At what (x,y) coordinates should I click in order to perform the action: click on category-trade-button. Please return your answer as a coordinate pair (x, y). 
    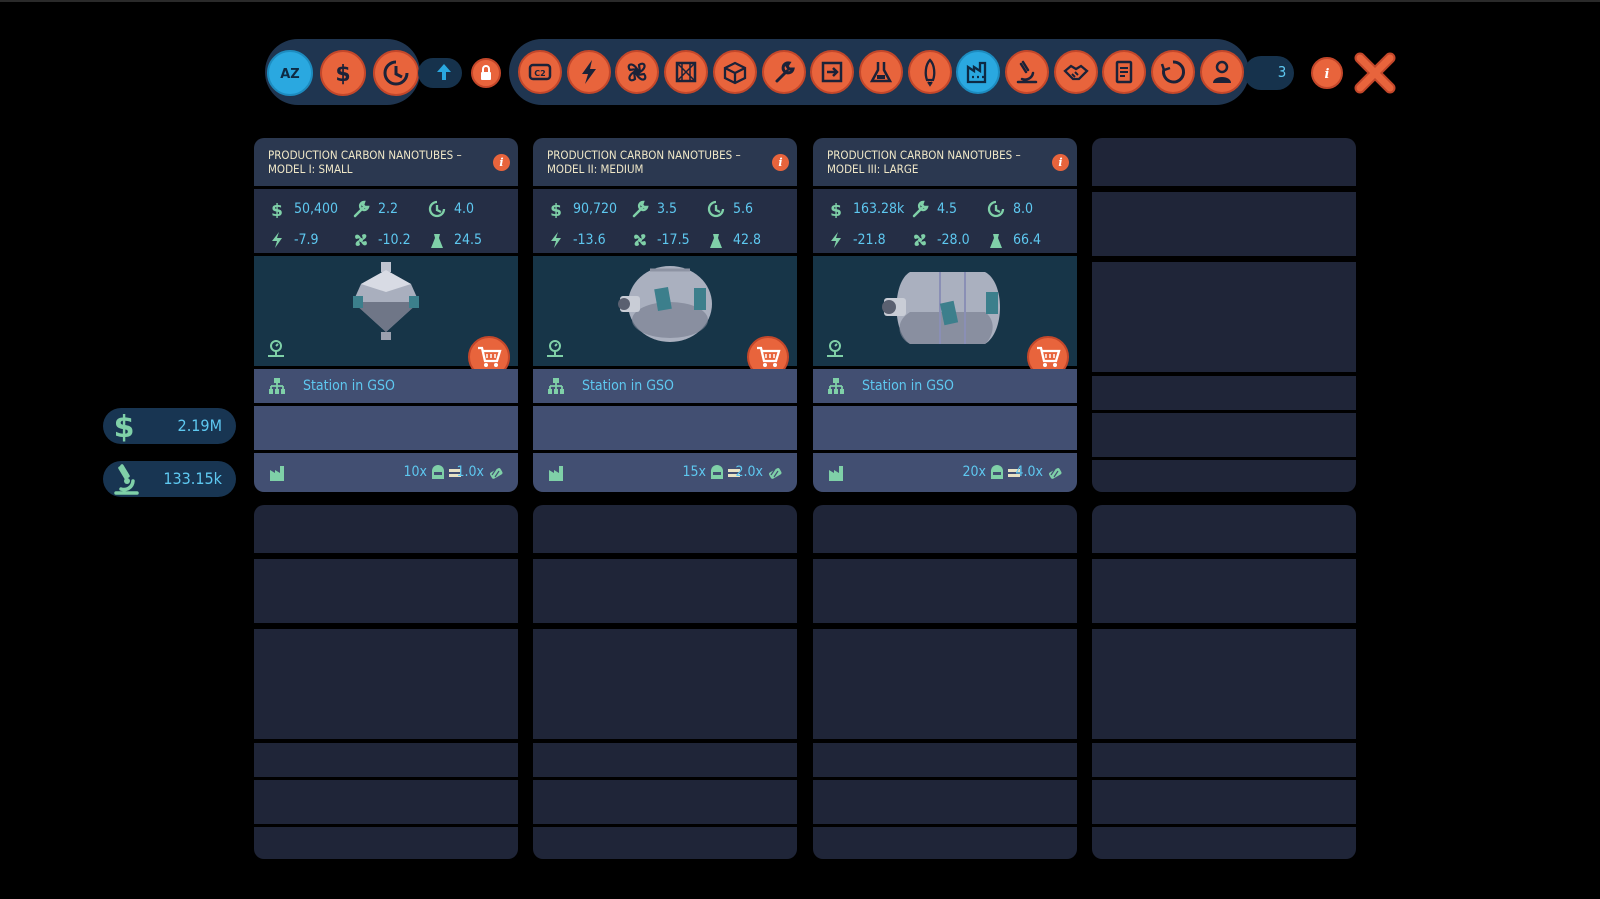
    Looking at the image, I should click on (1075, 72).